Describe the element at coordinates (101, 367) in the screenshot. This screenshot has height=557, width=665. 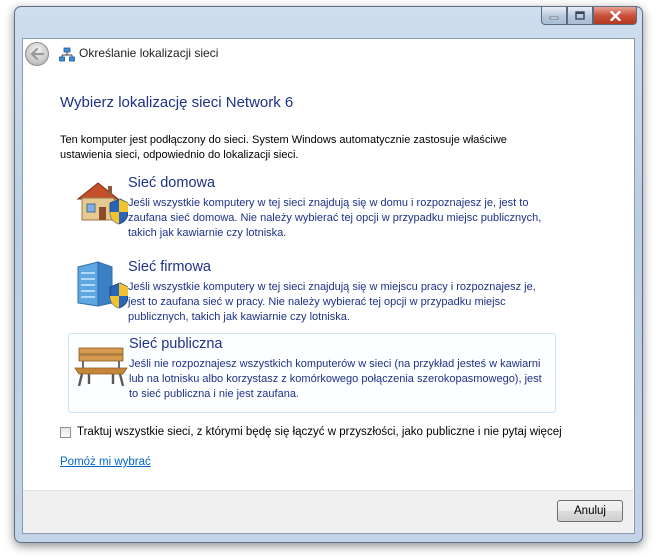
I see `park-bench-icon` at that location.